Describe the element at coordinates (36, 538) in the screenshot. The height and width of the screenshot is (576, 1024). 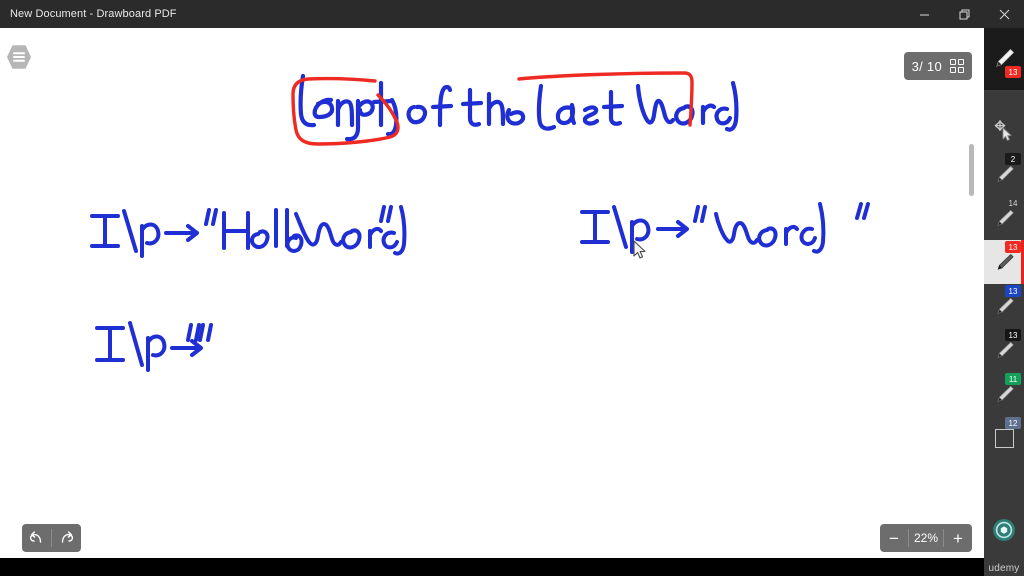
I see `undo-button` at that location.